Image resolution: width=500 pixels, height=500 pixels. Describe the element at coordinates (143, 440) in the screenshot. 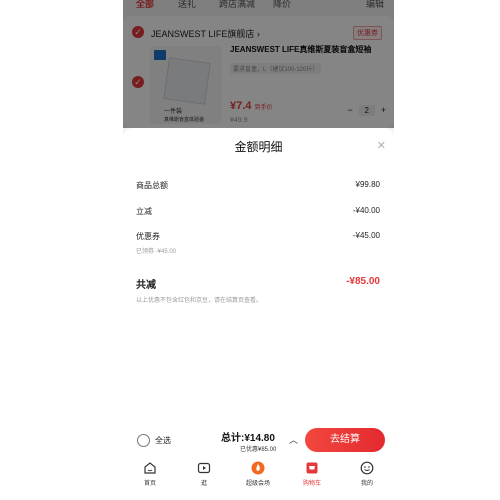

I see `select-all-radio` at that location.